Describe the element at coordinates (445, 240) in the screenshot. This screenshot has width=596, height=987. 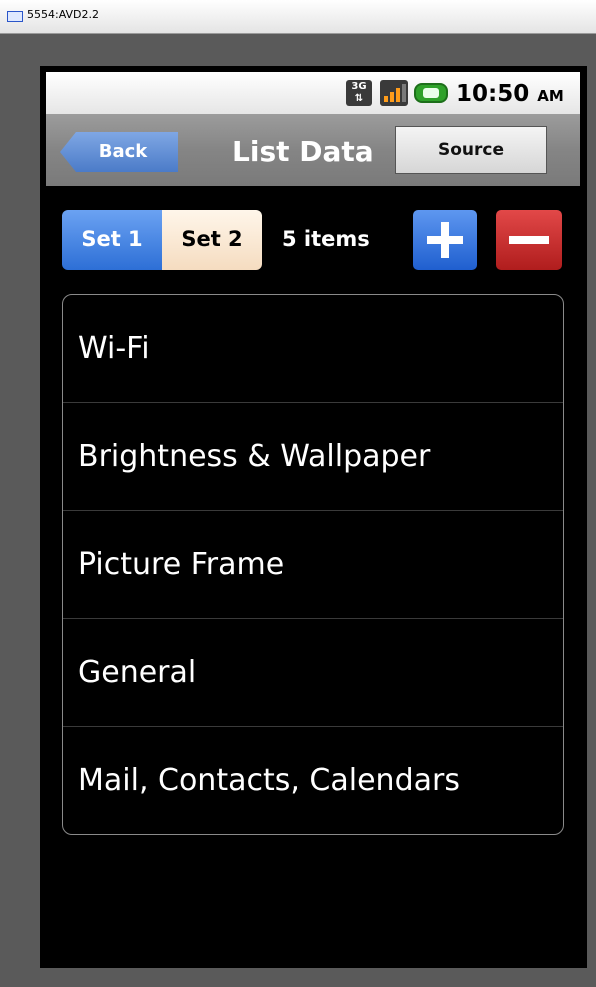
I see `add-item-button` at that location.